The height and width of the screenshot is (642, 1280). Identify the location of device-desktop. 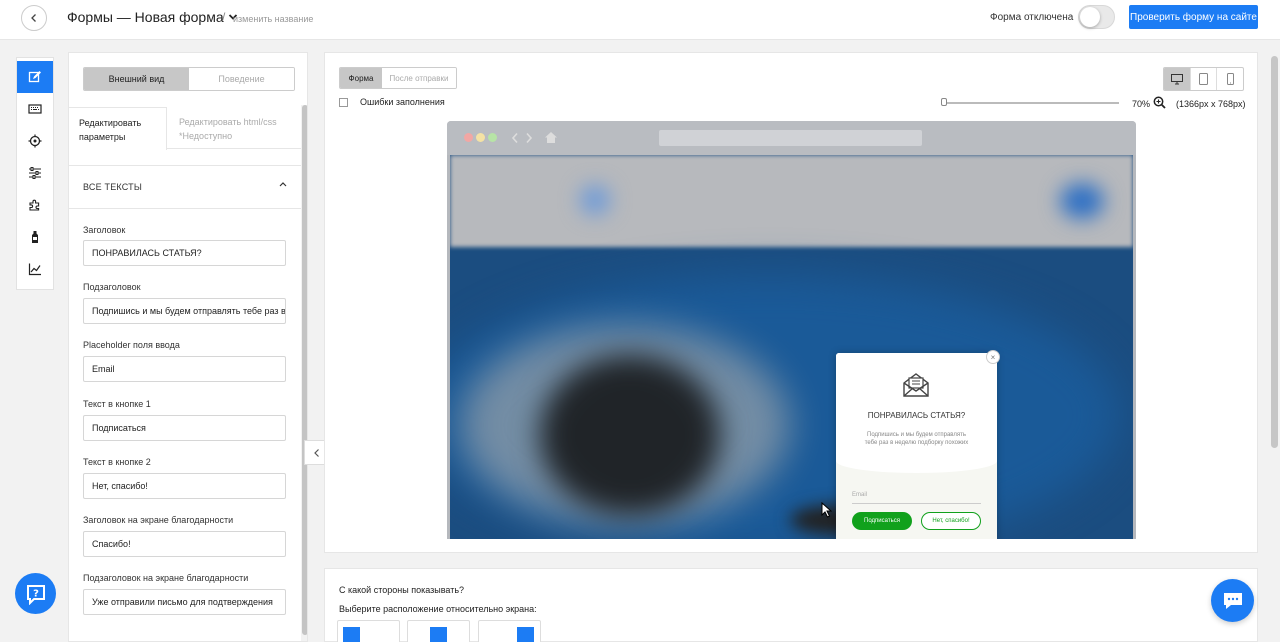
(1177, 79).